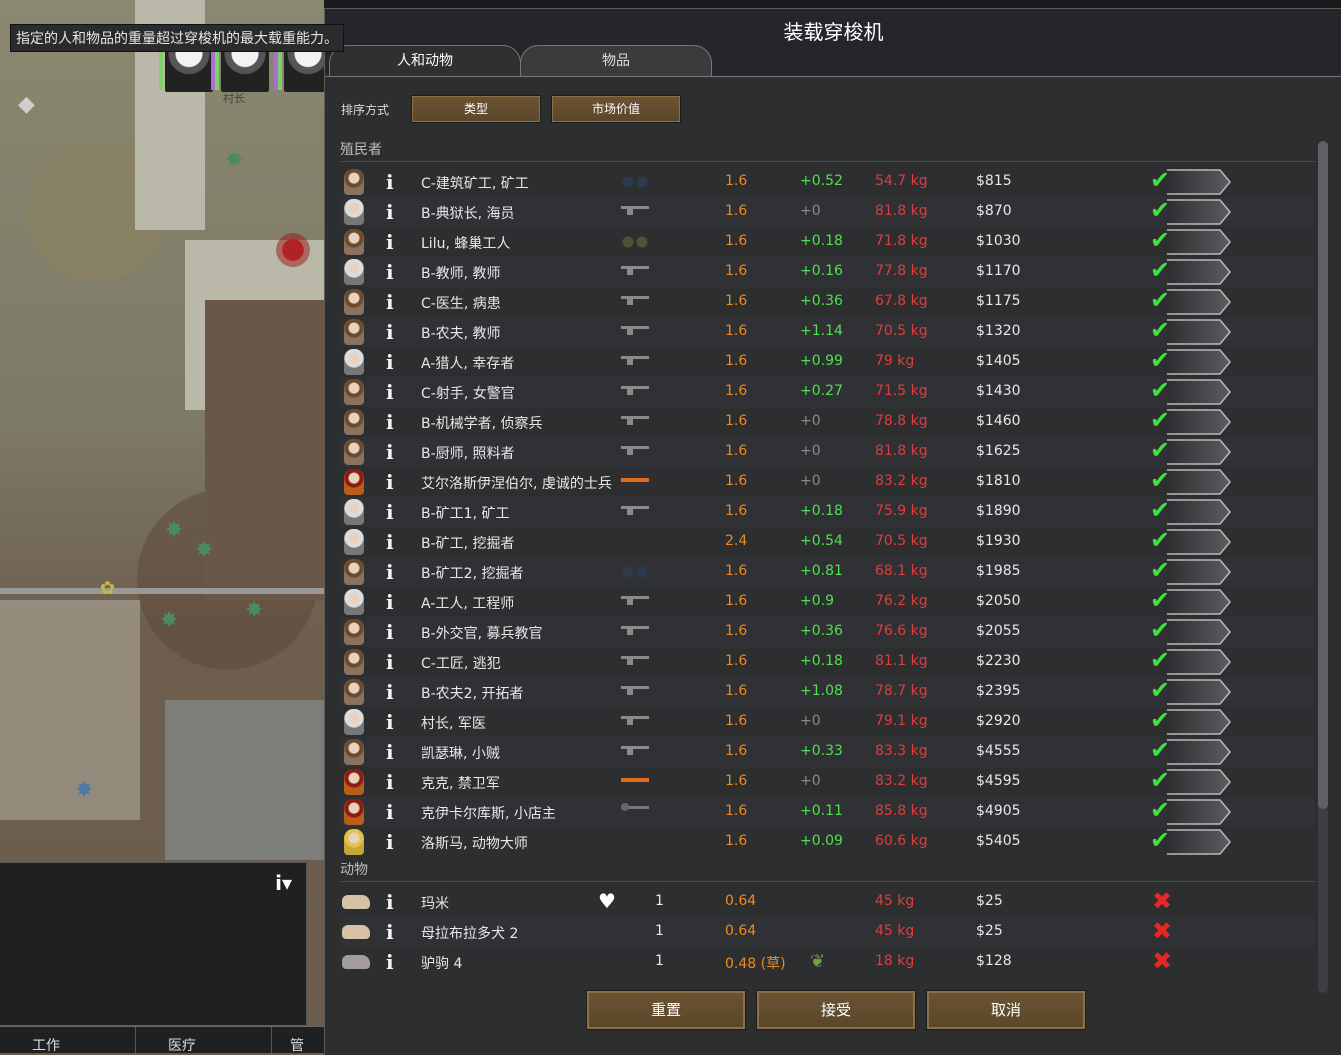 The height and width of the screenshot is (1055, 1341). Describe the element at coordinates (827, 482) in the screenshot. I see `colonist-row: i 艾尔洛斯伊涅伯尔, 虔诚的士兵 1.6 +0 83.2 kg $1810 ✔` at that location.